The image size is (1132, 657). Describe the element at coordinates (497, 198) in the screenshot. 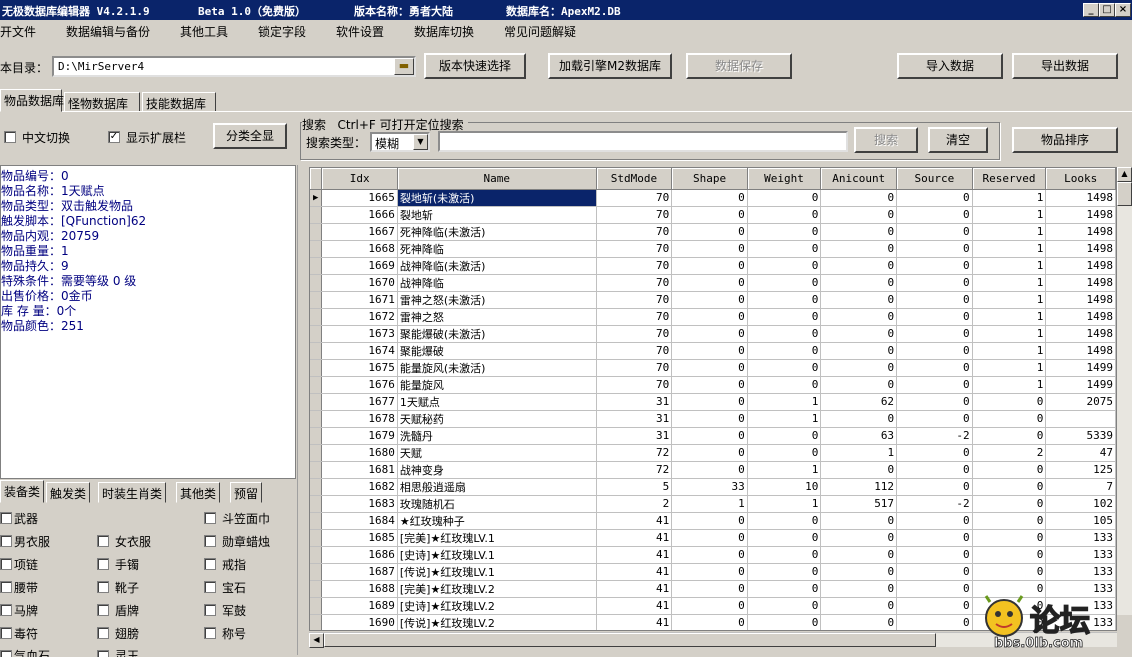

I see `cell-name: 裂地斩(未激活)` at that location.